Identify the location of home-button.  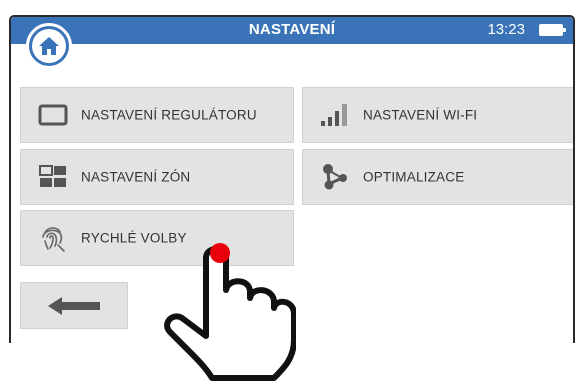
(49, 46).